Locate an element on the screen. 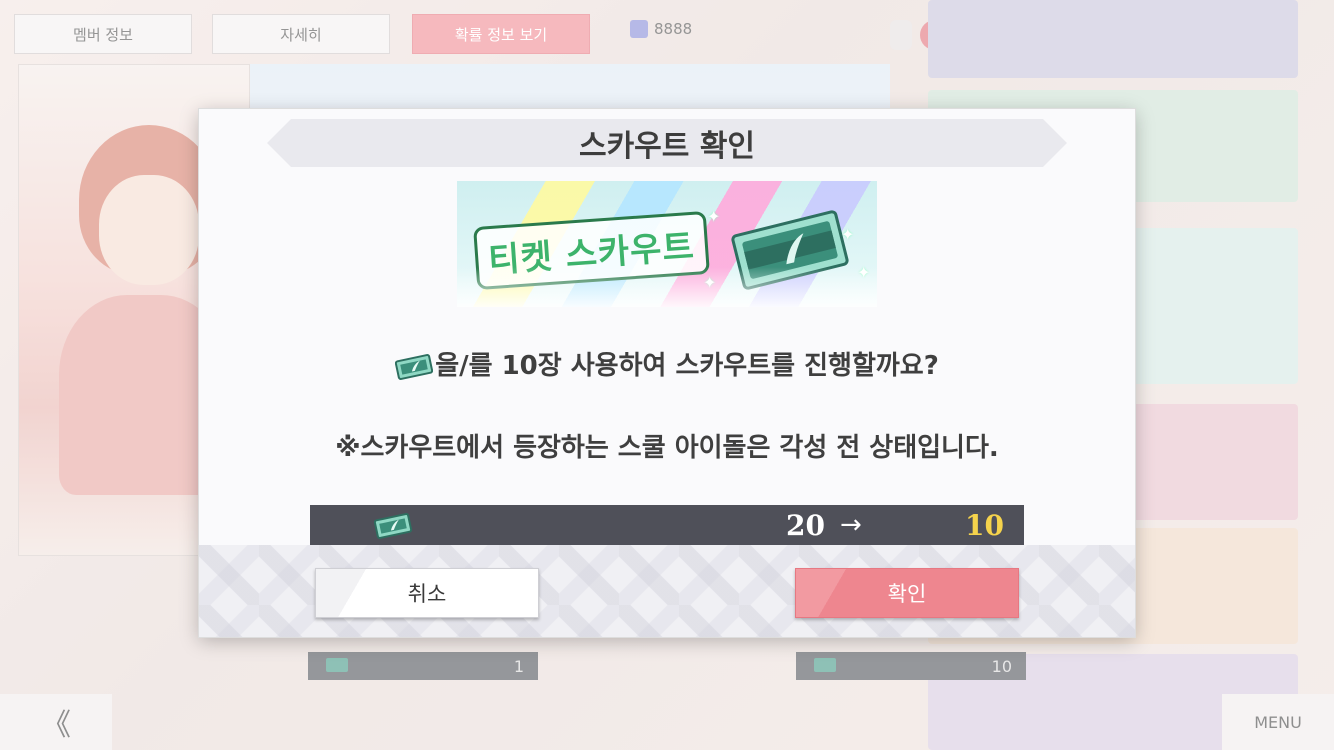 Image resolution: width=1334 pixels, height=750 pixels. cancel-button: 취소 is located at coordinates (427, 593).